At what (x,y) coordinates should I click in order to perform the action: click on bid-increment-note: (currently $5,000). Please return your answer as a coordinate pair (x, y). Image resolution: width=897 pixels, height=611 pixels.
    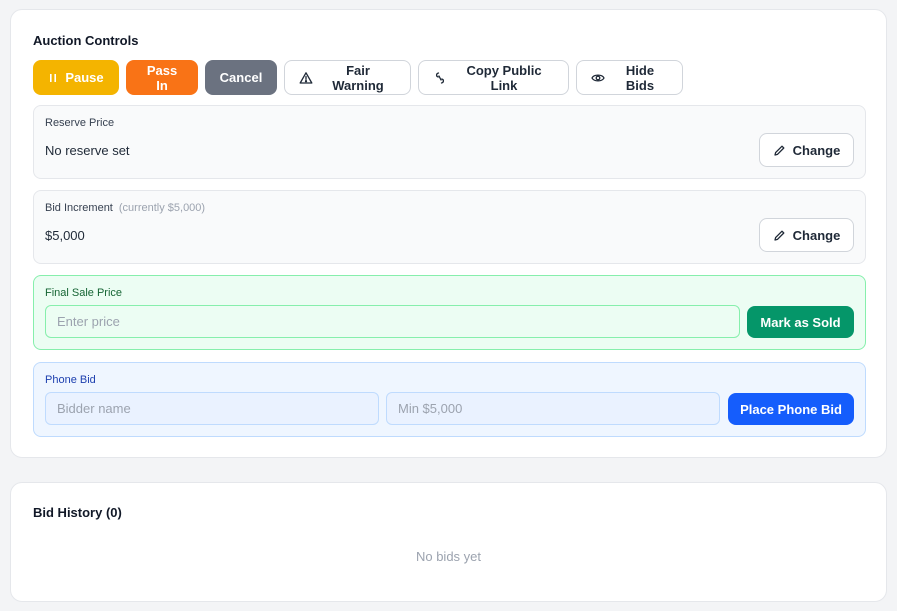
    Looking at the image, I should click on (162, 208).